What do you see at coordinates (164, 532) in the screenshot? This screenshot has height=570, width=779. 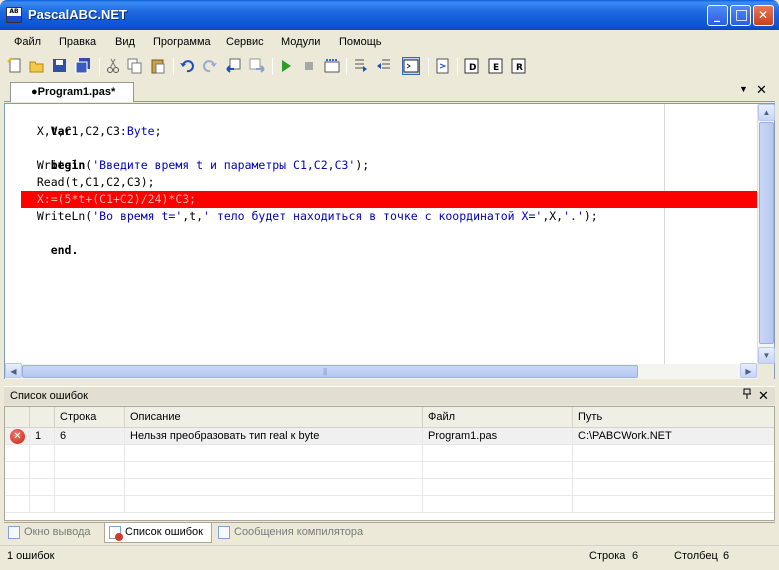 I see `tab-error-list-label: Список ошибок` at bounding box center [164, 532].